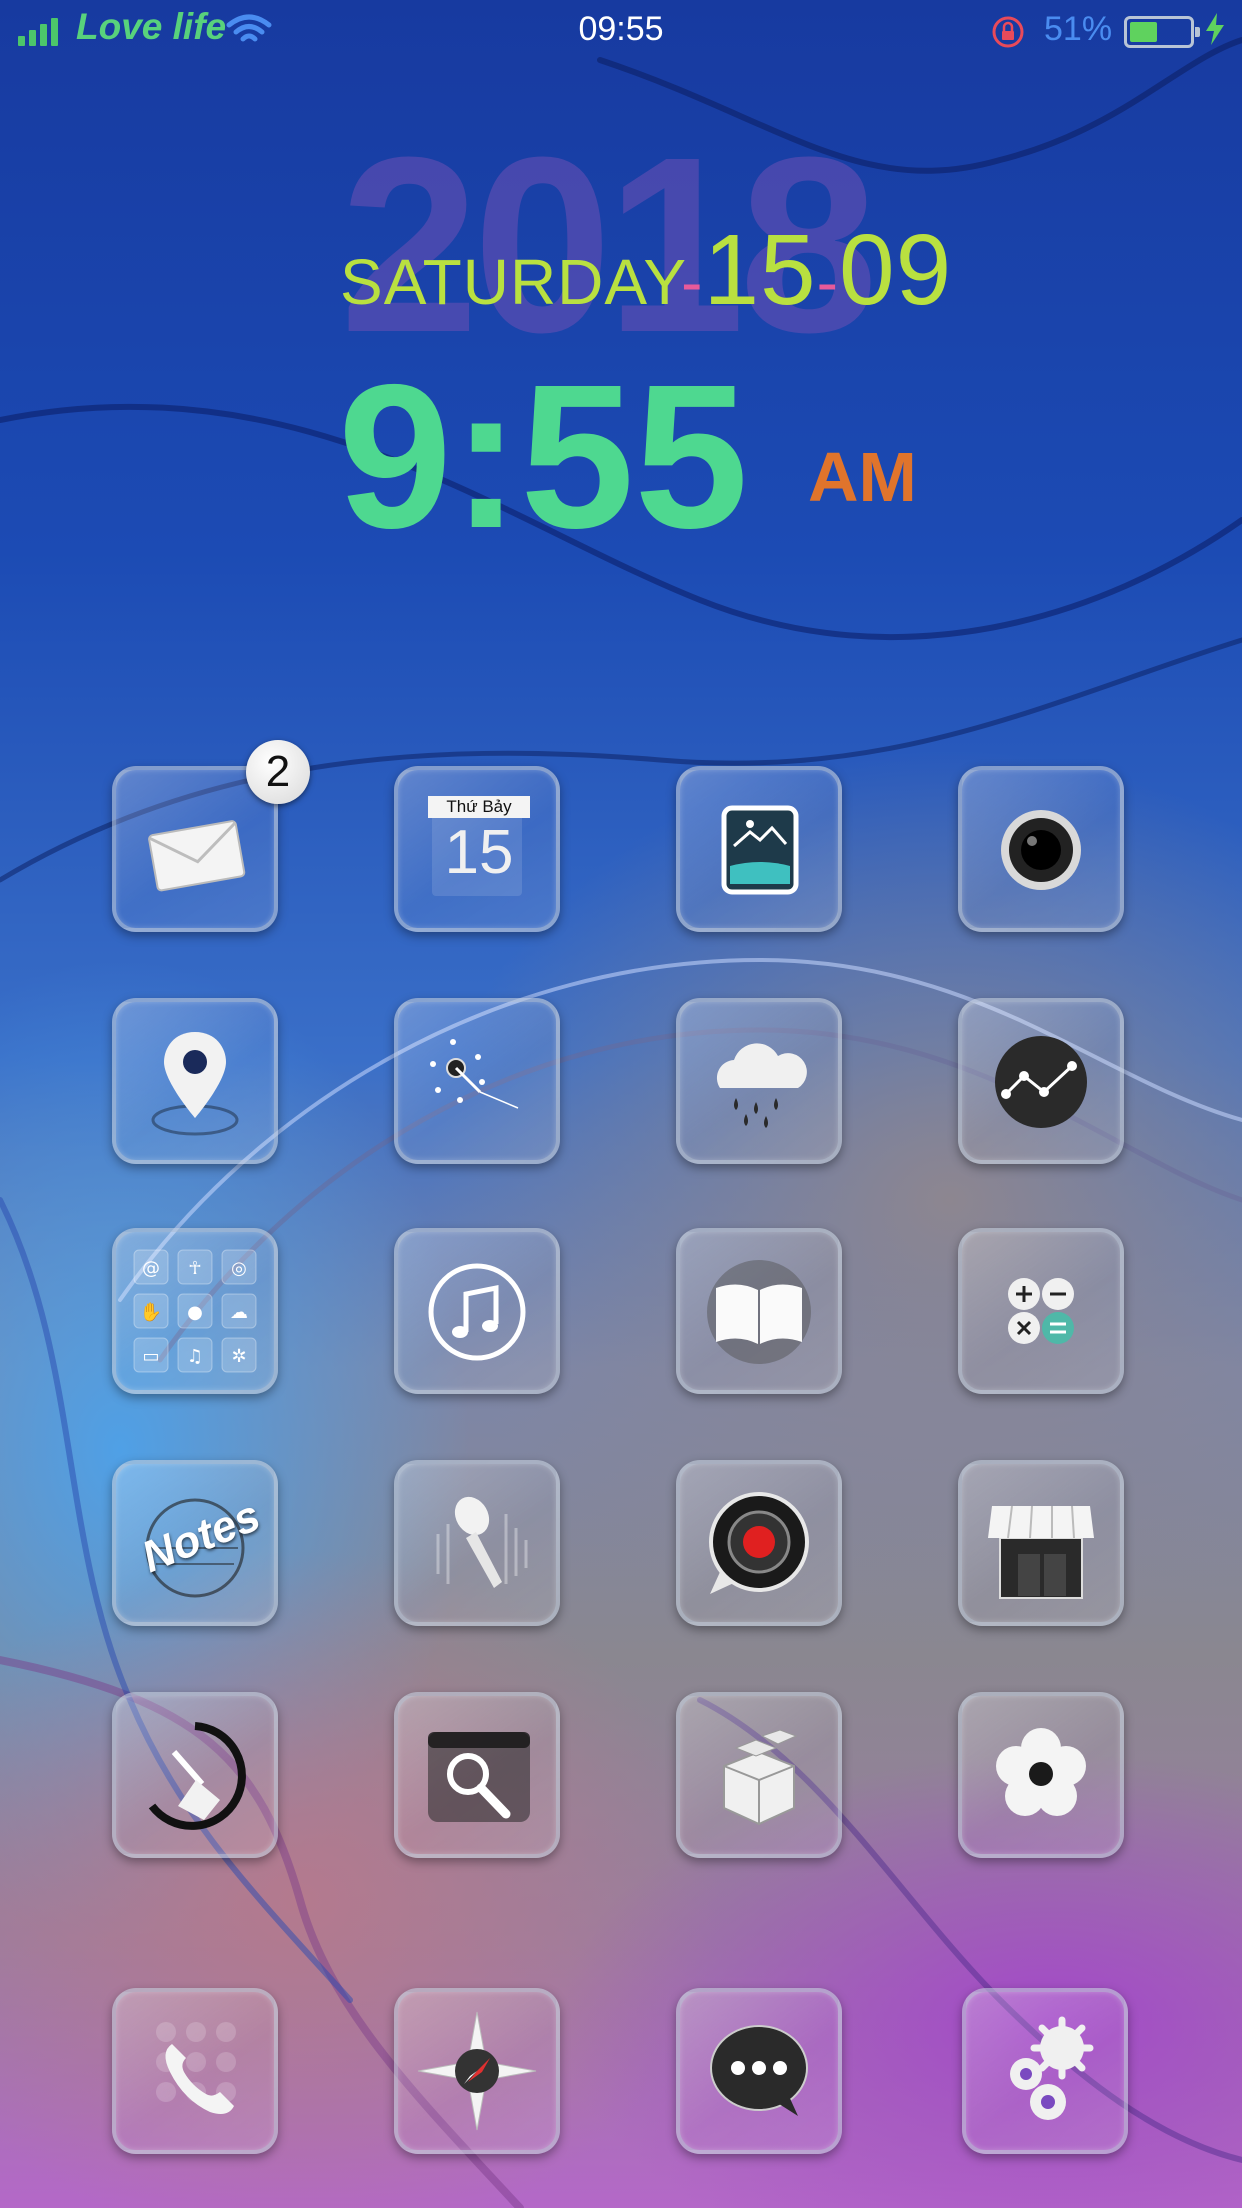 This screenshot has height=2208, width=1242. I want to click on search-app, so click(477, 1775).